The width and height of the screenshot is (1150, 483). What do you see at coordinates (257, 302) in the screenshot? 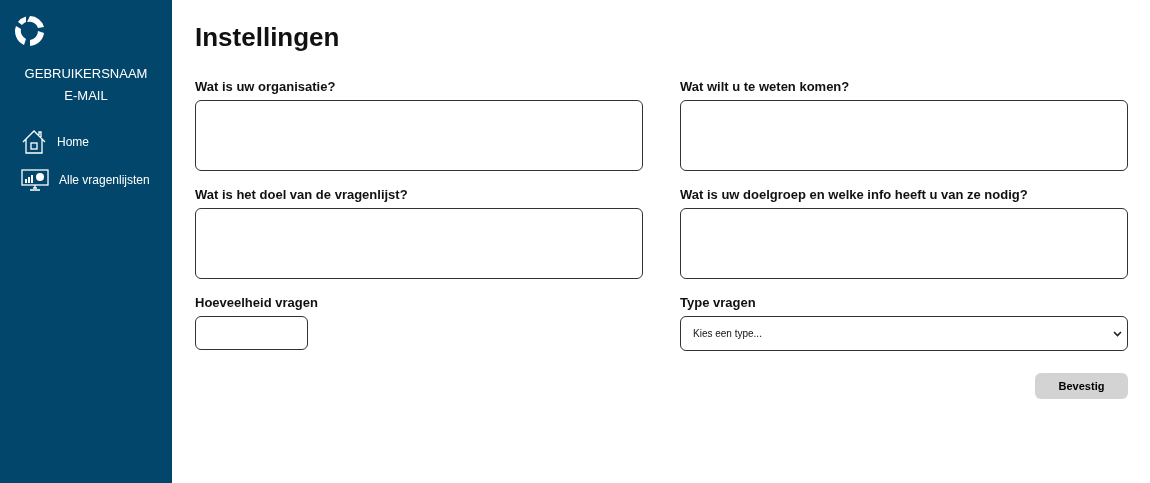
I see `field-label: Hoeveelheid vragen` at bounding box center [257, 302].